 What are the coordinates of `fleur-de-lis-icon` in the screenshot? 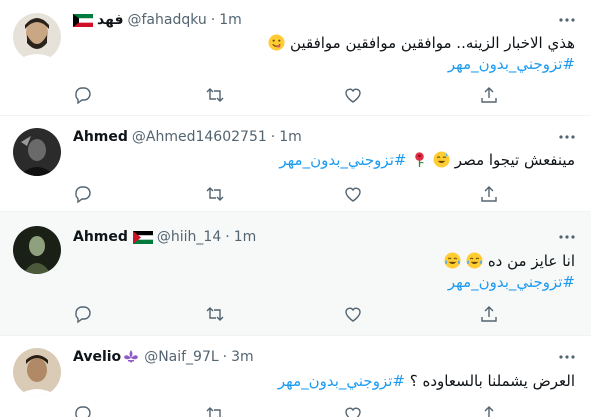 It's located at (131, 357).